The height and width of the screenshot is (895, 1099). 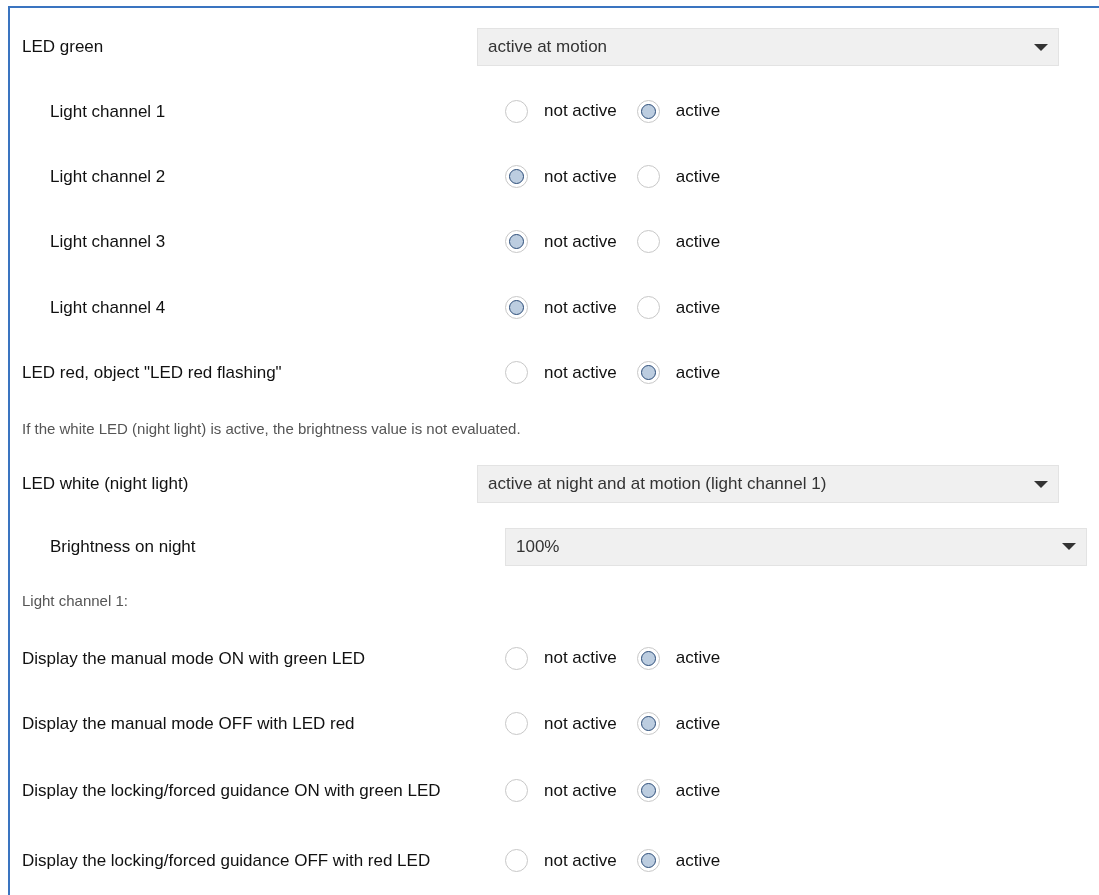 I want to click on dropdown: active at night and at motion (light channel 1), so click(x=768, y=484).